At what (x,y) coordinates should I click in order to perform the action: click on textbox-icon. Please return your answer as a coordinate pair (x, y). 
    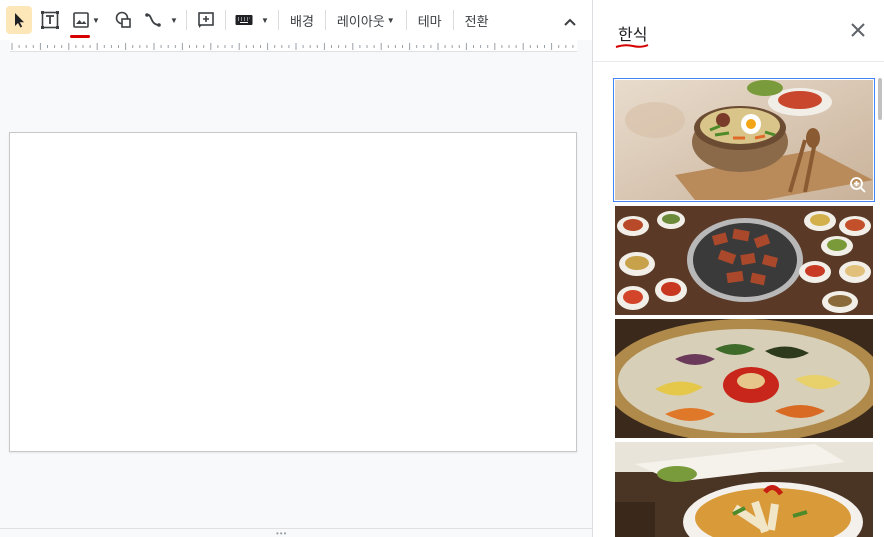
    Looking at the image, I should click on (50, 20).